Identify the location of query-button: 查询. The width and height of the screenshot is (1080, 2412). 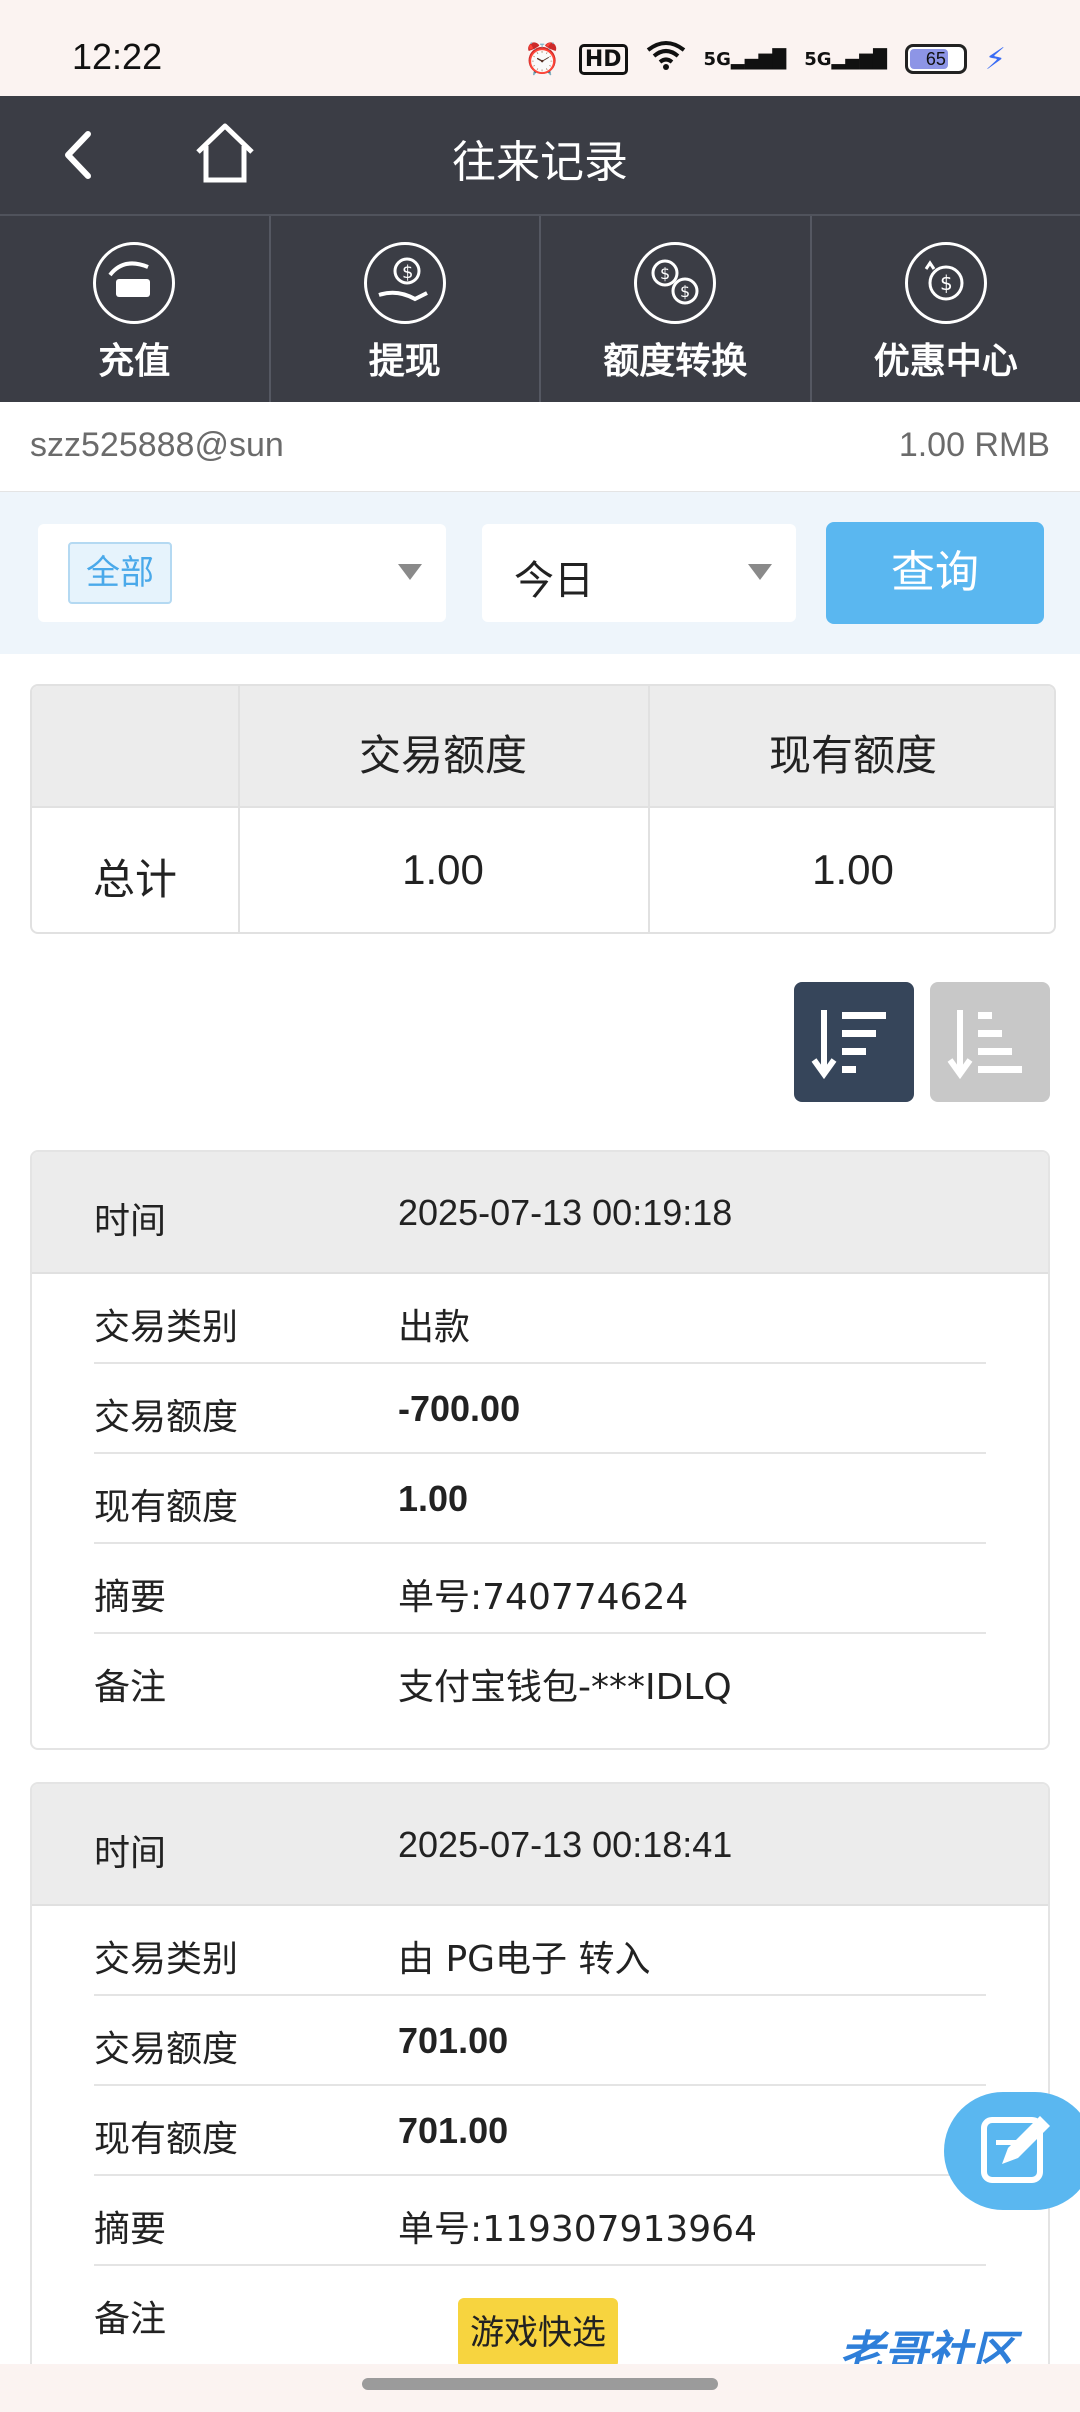
(935, 573).